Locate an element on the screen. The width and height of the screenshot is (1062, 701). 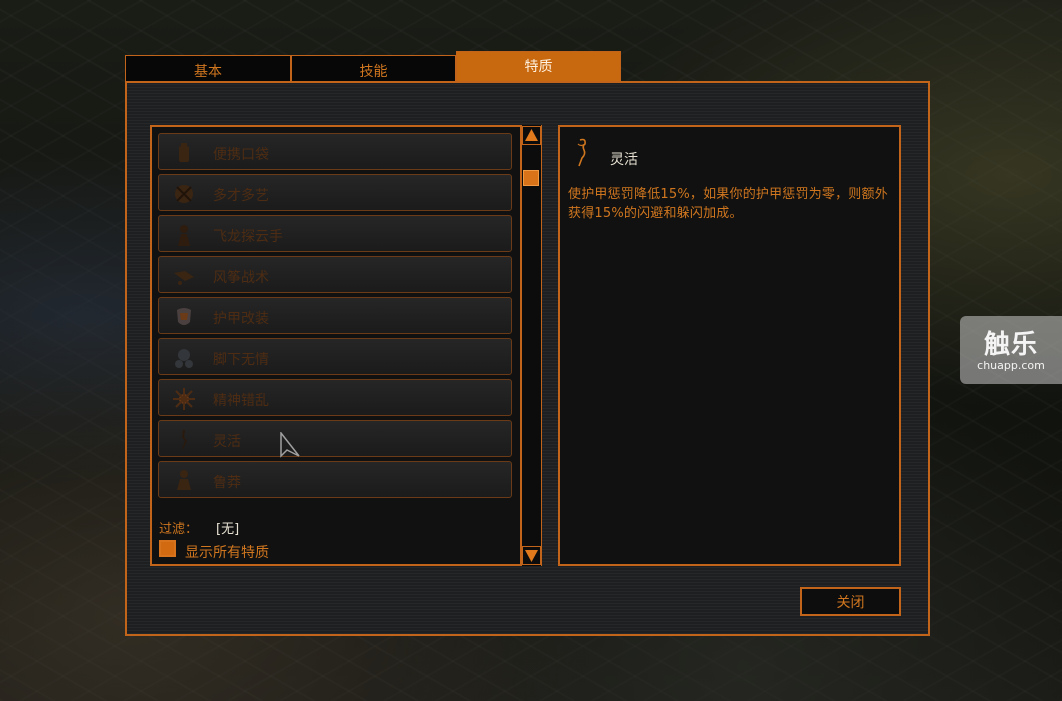
insanity-icon is located at coordinates (184, 399).